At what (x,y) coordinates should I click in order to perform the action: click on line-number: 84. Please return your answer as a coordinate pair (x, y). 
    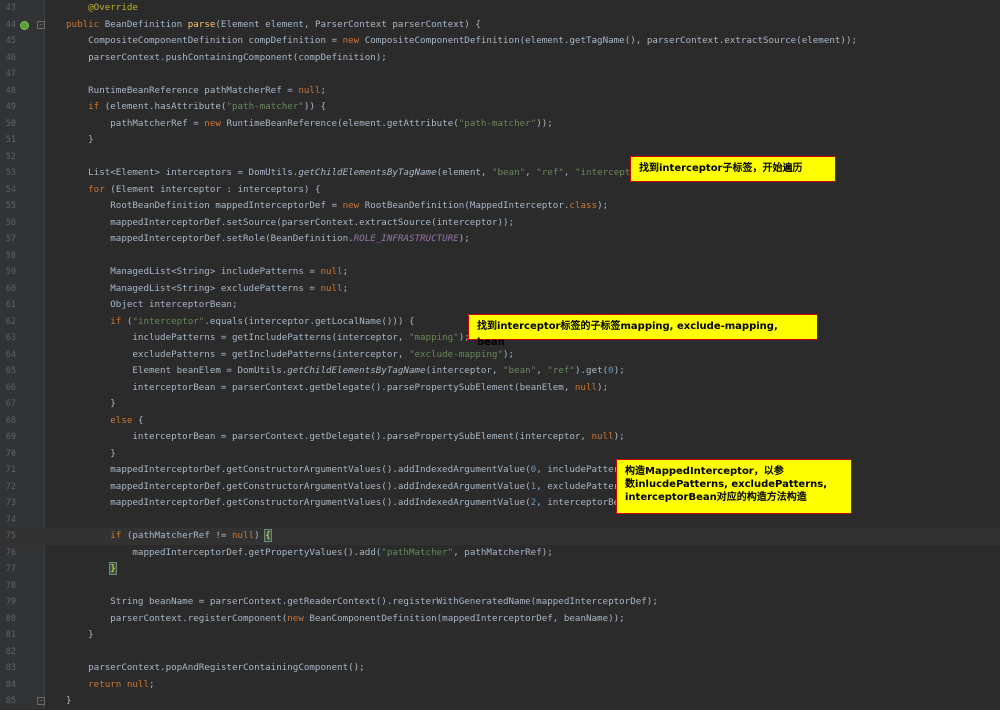
    Looking at the image, I should click on (10, 684).